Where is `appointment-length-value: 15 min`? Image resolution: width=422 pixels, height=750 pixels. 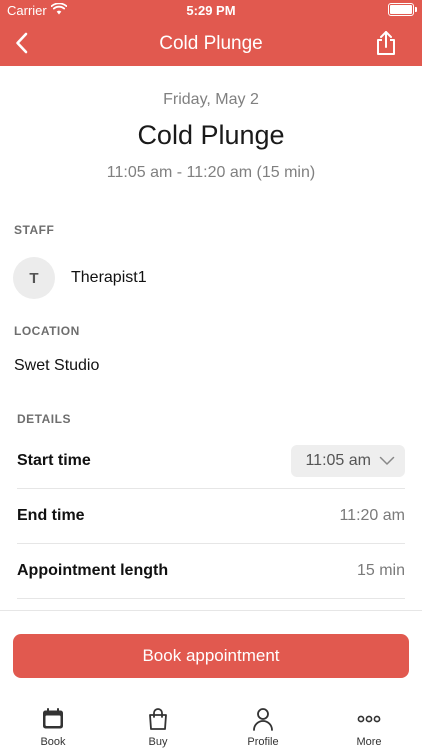 appointment-length-value: 15 min is located at coordinates (380, 570).